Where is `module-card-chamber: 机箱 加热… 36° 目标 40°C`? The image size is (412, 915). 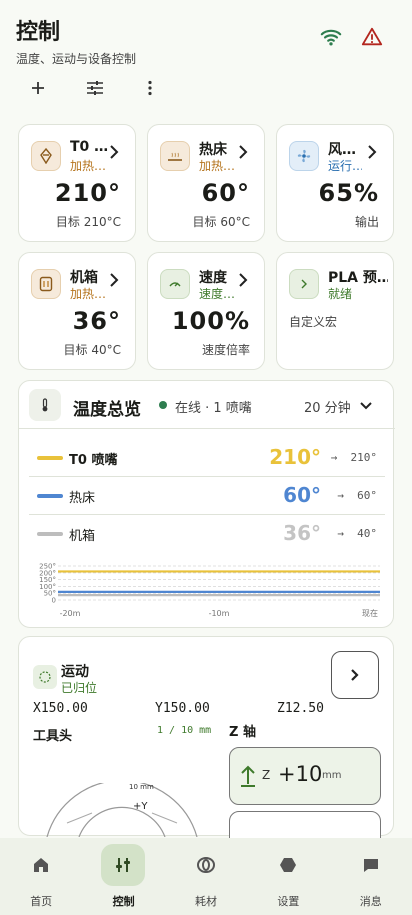 module-card-chamber: 机箱 加热… 36° 目标 40°C is located at coordinates (77, 311).